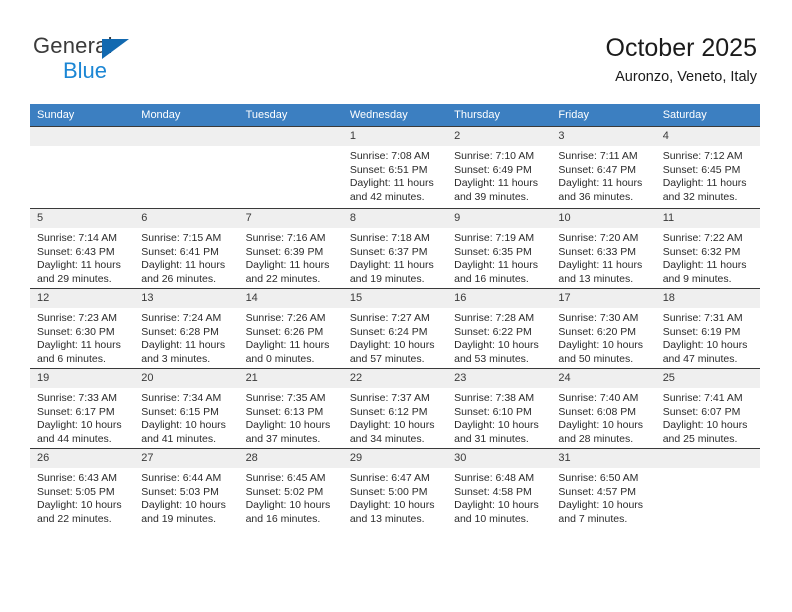 This screenshot has width=792, height=612. Describe the element at coordinates (597, 251) in the screenshot. I see `sunset-line: Sunset: 6:33 PM` at that location.